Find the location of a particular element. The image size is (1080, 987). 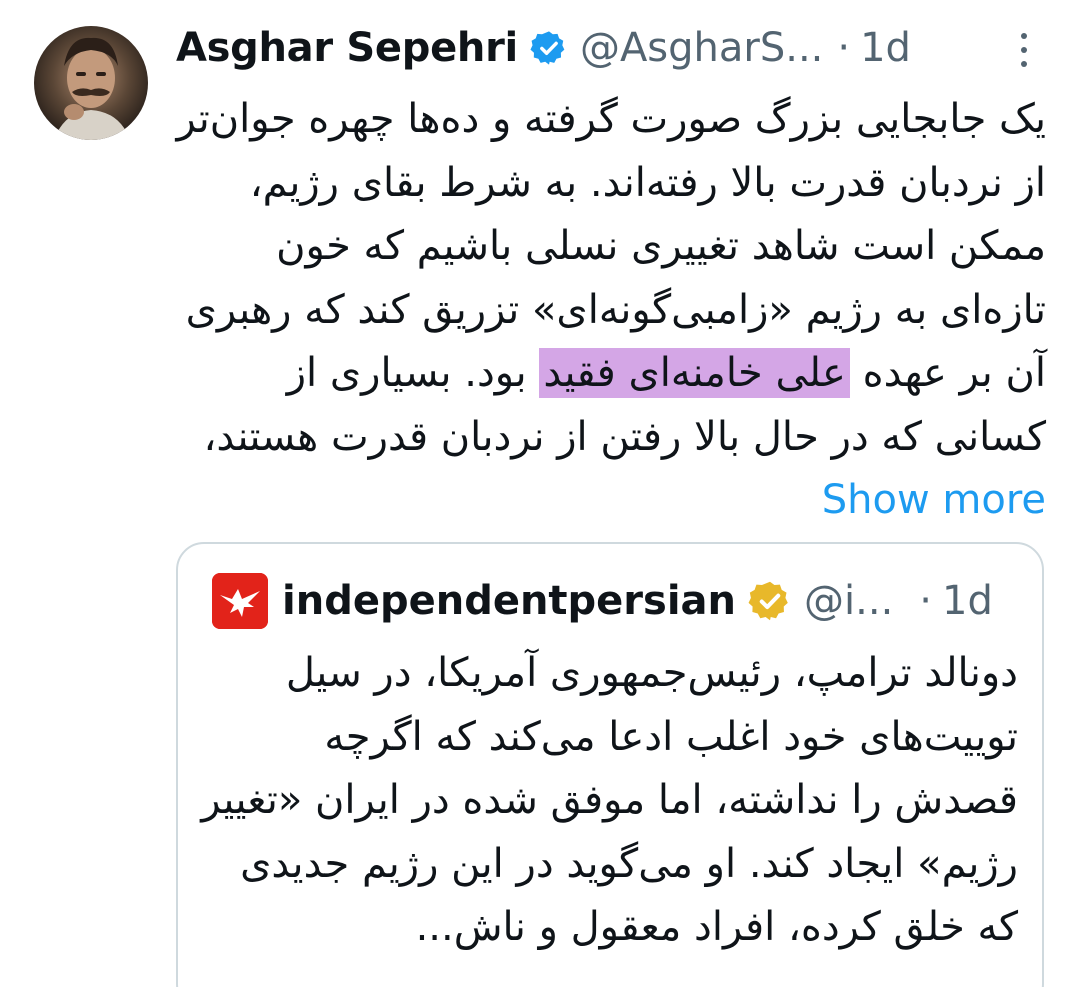

show-more-link: Show more is located at coordinates (934, 500).